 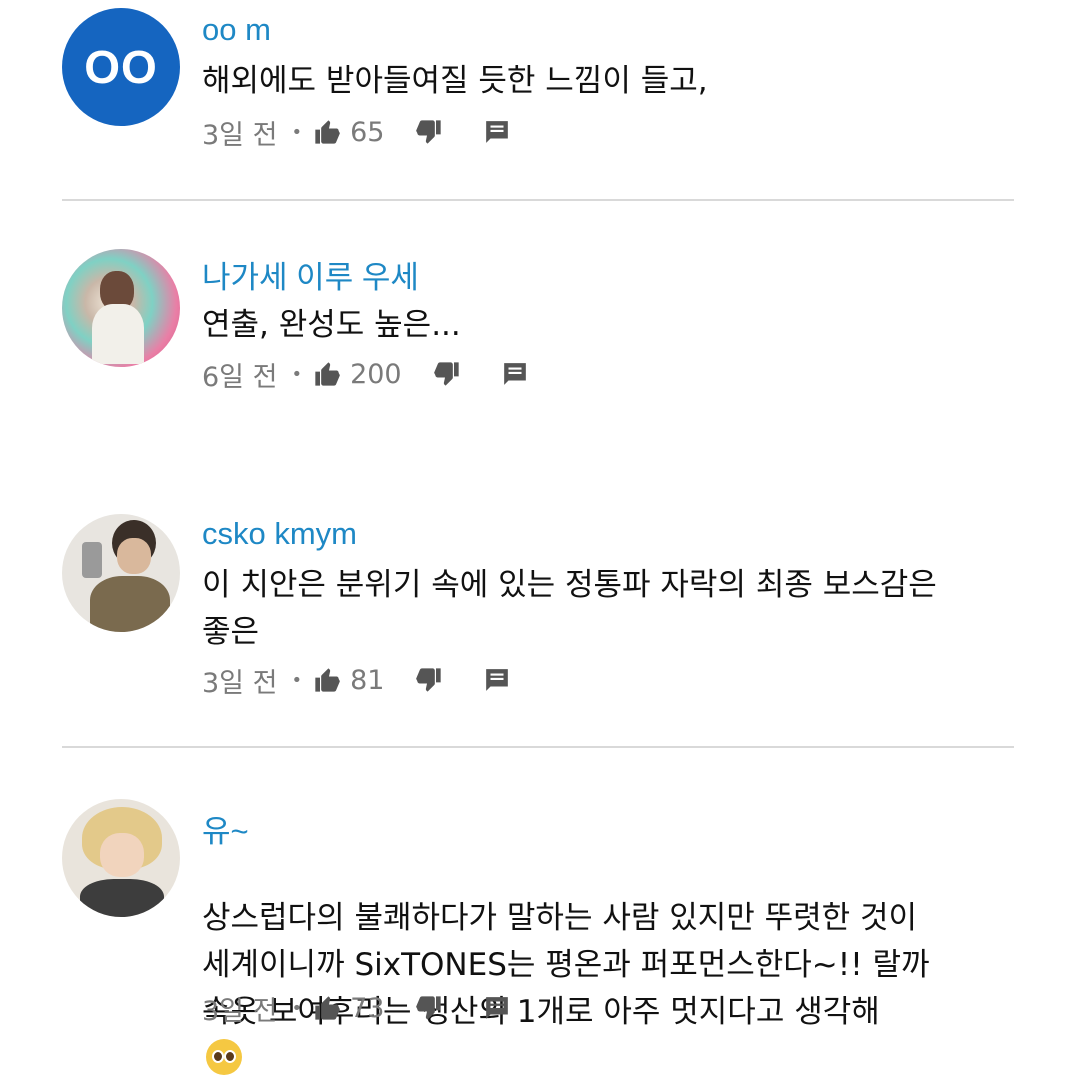 I want to click on avatar: OO, so click(x=121, y=67).